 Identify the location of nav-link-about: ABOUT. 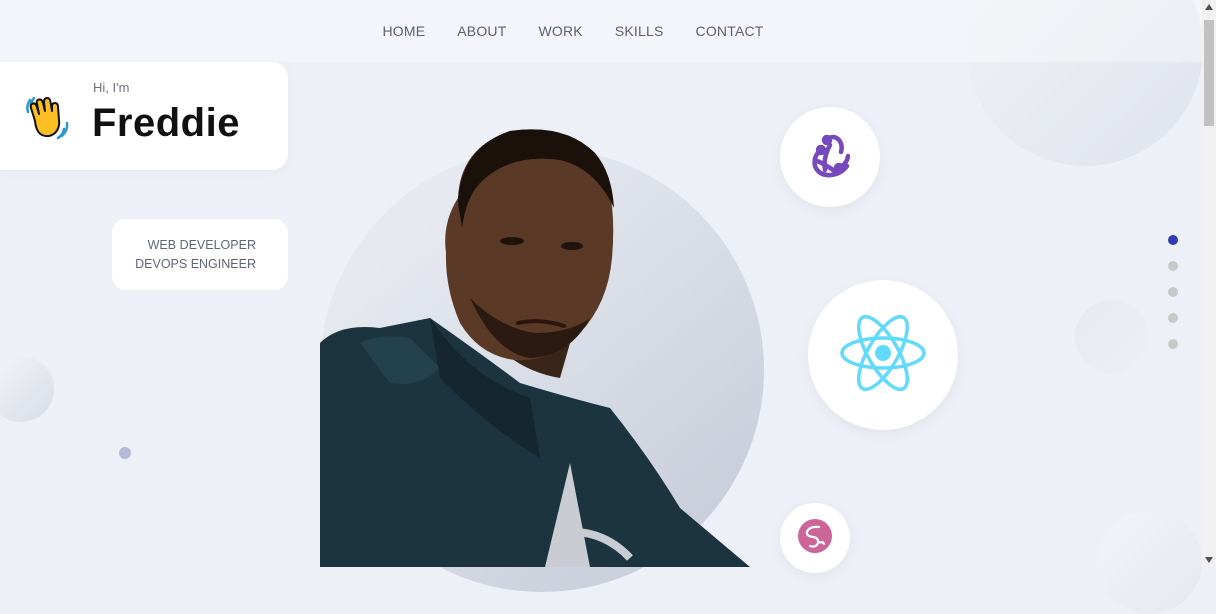
(481, 31).